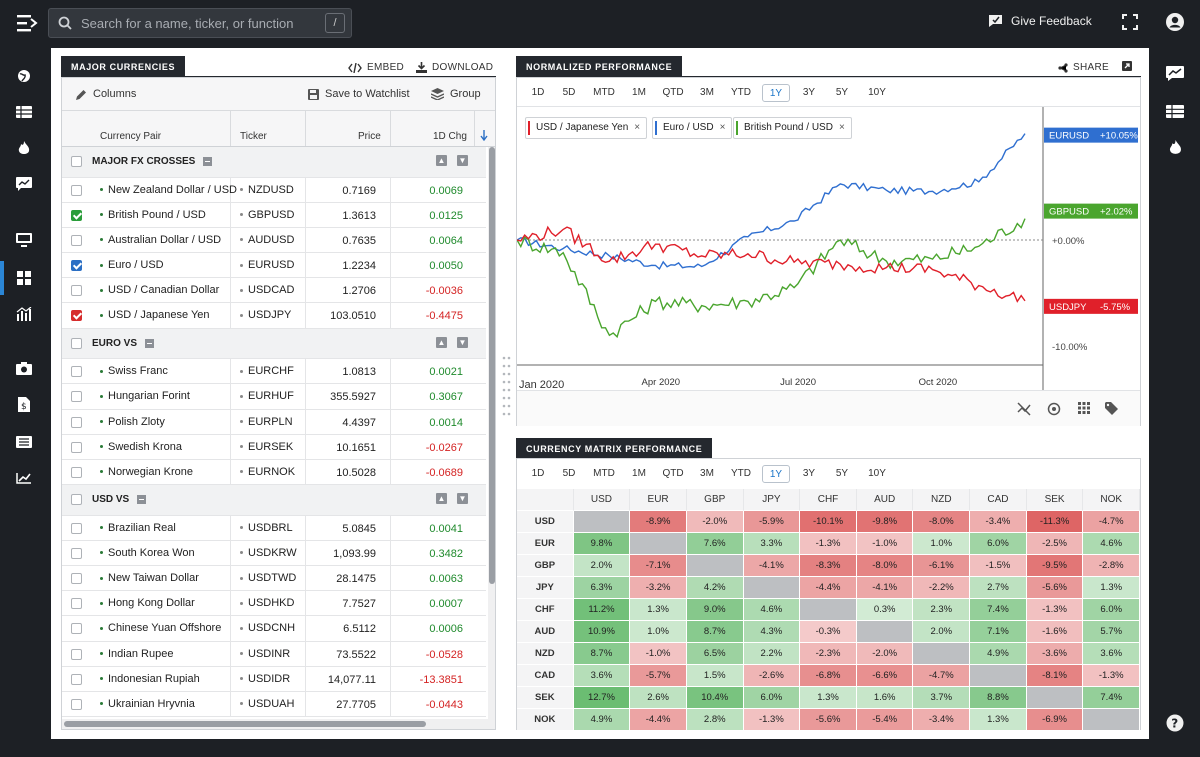 The image size is (1200, 757). What do you see at coordinates (942, 698) in the screenshot?
I see `matrix-cell: 3.7%` at bounding box center [942, 698].